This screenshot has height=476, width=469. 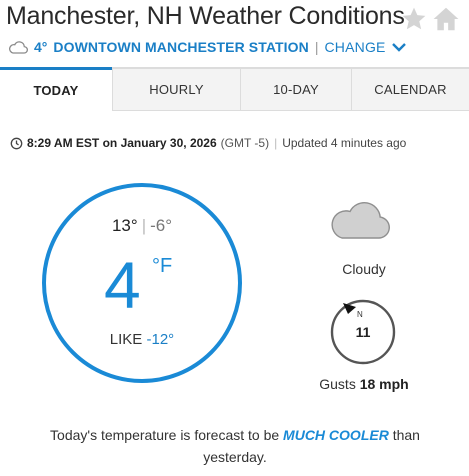 I want to click on wind-gusts: Gusts 18 mph, so click(x=364, y=384).